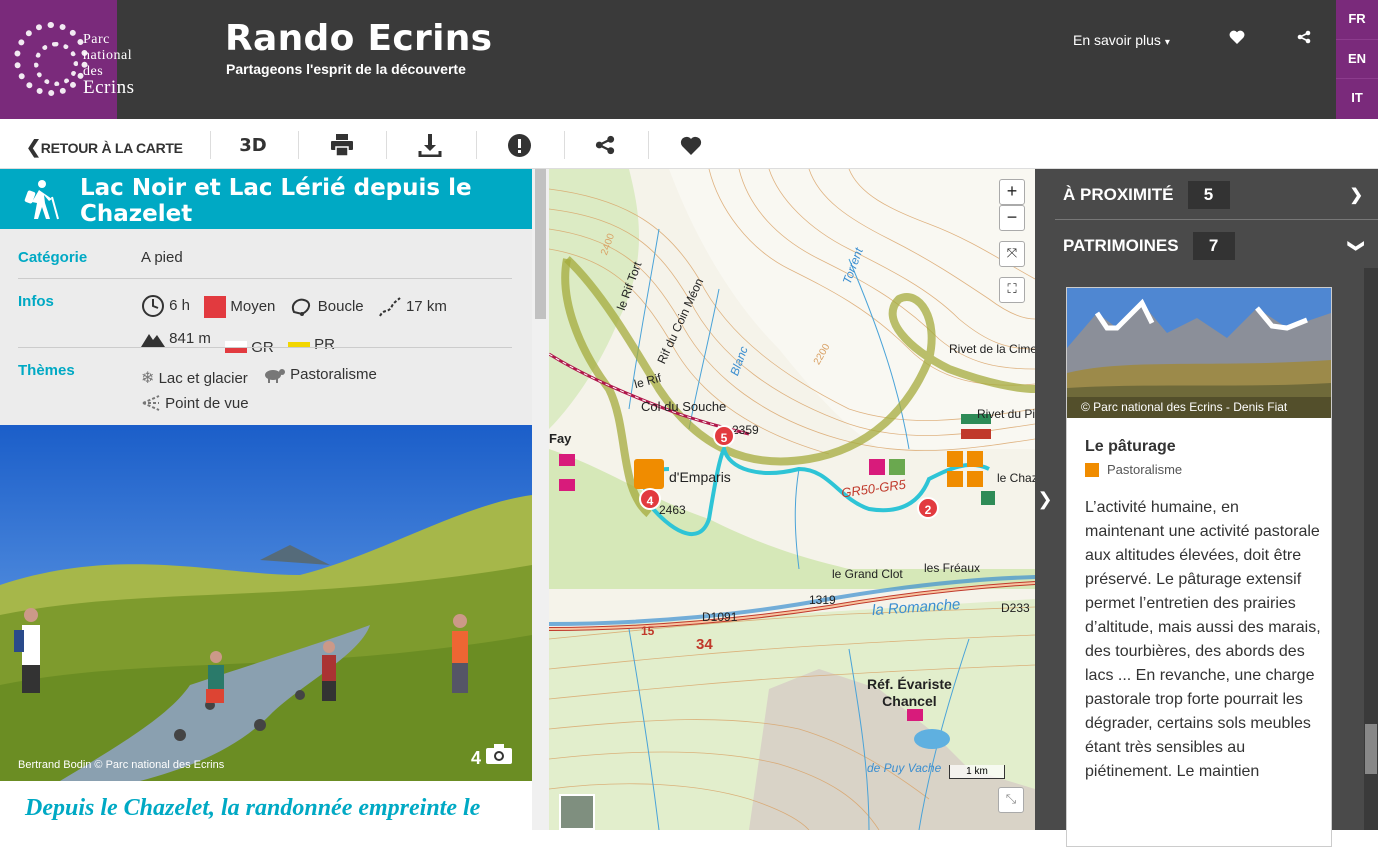  What do you see at coordinates (605, 145) in the screenshot?
I see `share-trek-icon` at bounding box center [605, 145].